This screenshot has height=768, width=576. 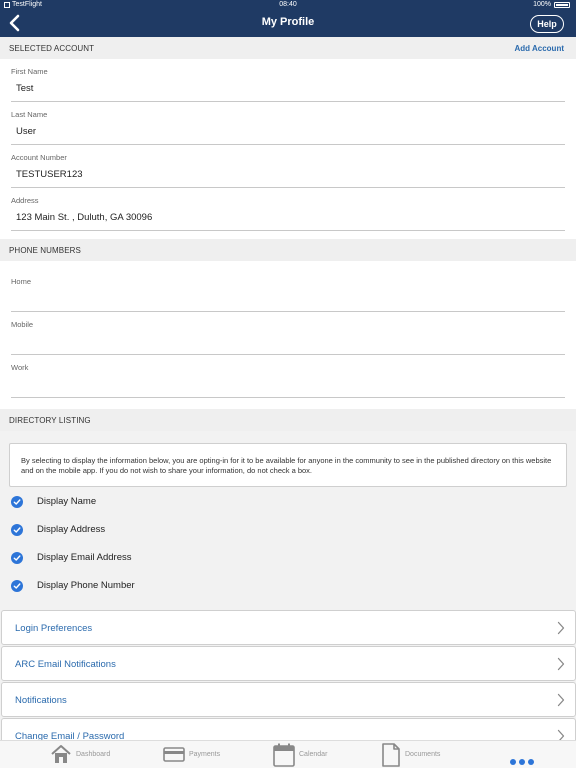 I want to click on home-phone-field: Home, so click(x=288, y=290).